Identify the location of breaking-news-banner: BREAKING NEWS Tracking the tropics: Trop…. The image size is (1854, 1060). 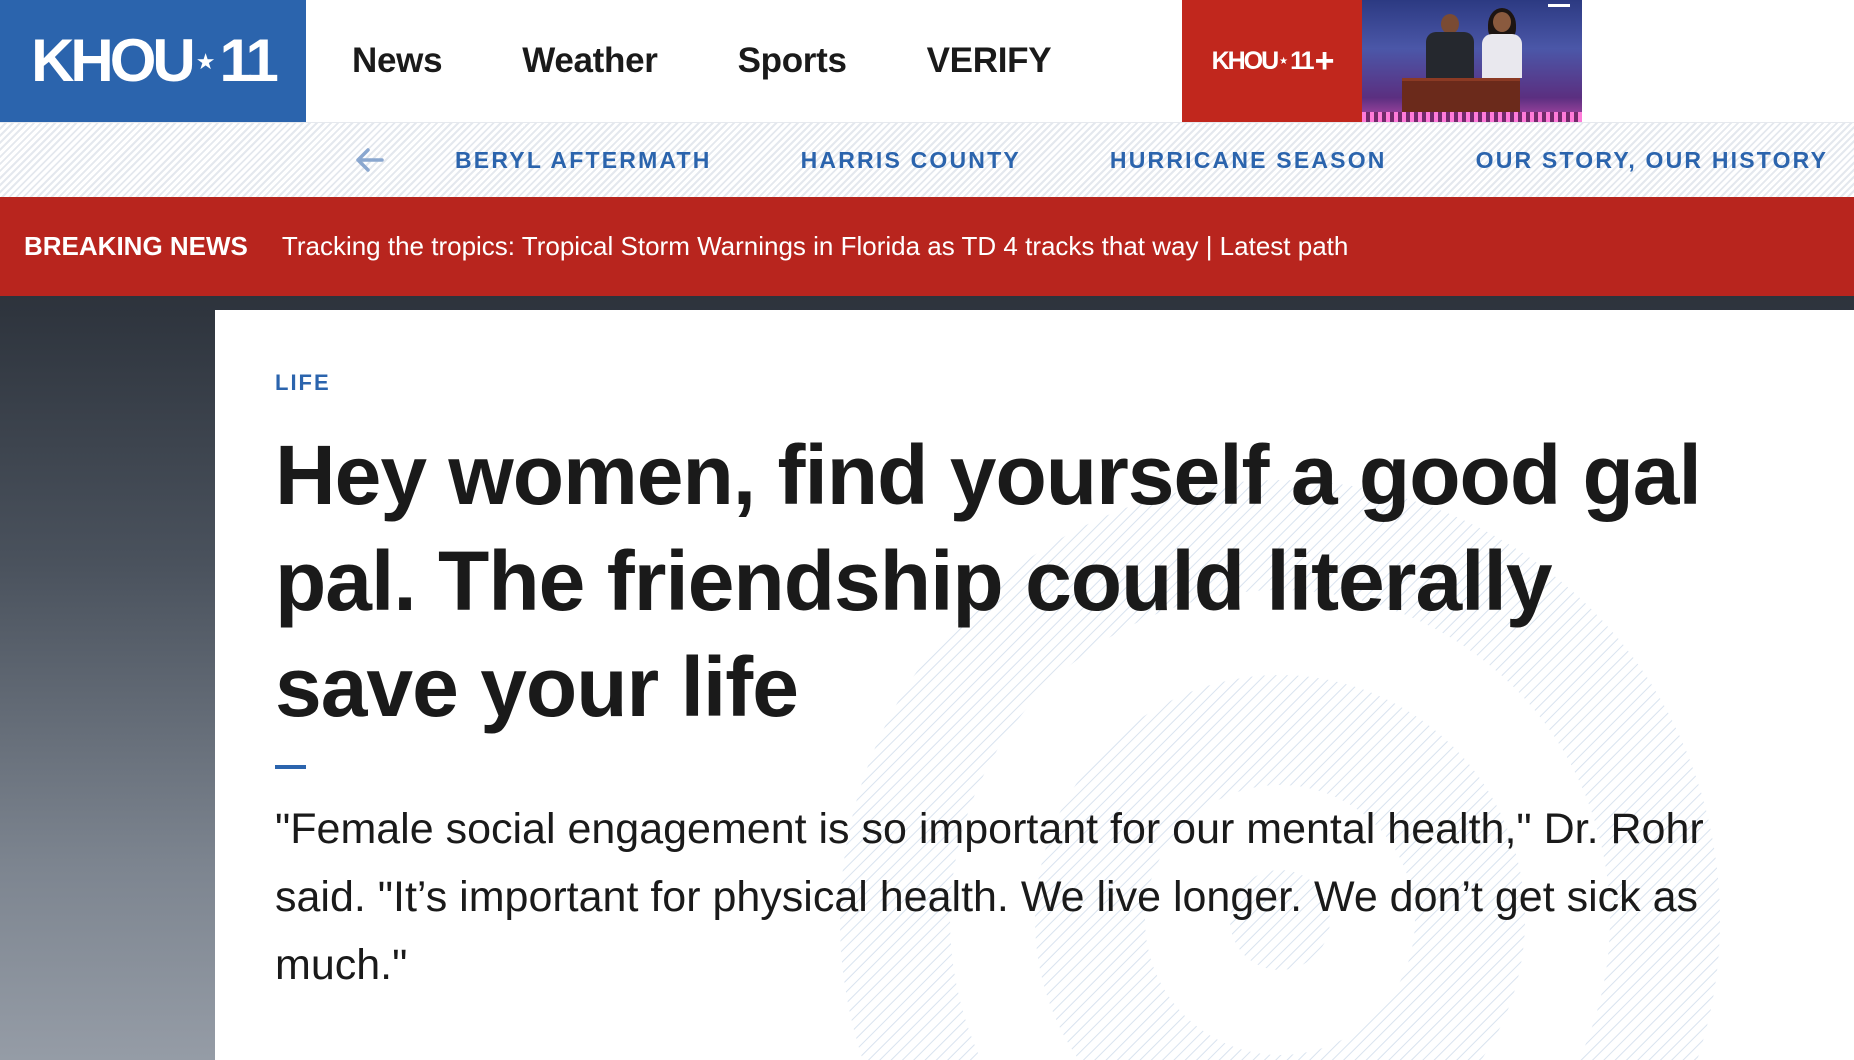
(927, 246).